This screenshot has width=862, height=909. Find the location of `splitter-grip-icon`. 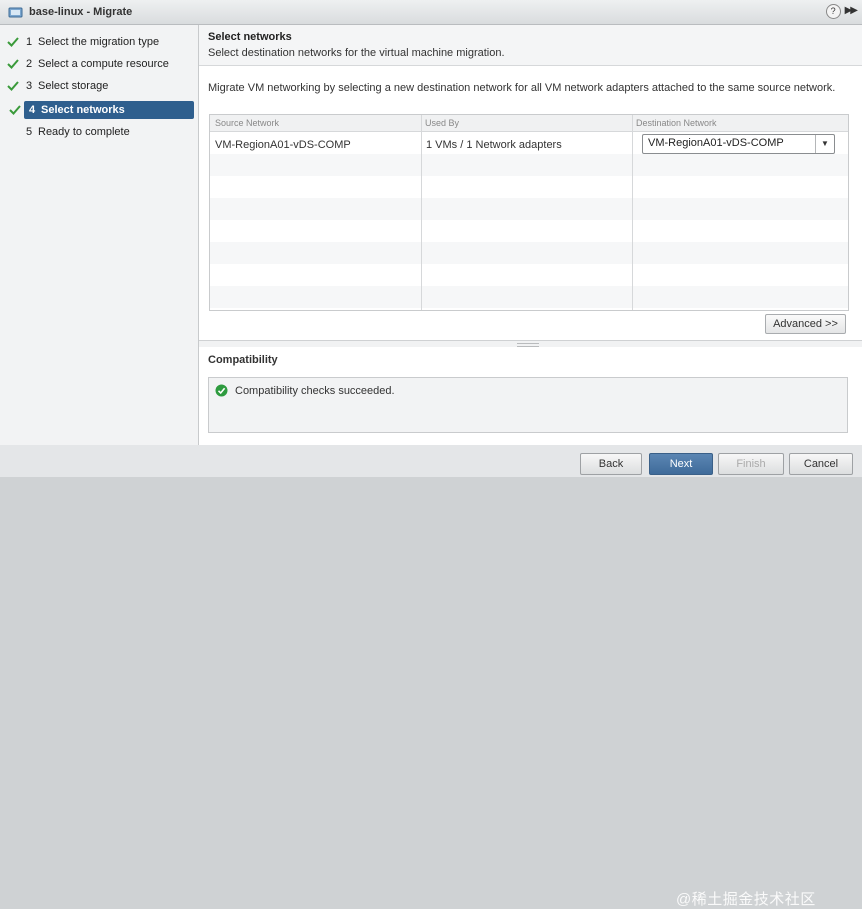

splitter-grip-icon is located at coordinates (528, 345).